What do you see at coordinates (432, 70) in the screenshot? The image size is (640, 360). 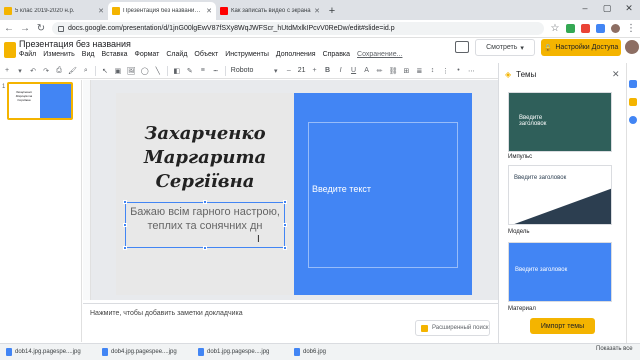 I see `line-spacing-icon: ↕` at bounding box center [432, 70].